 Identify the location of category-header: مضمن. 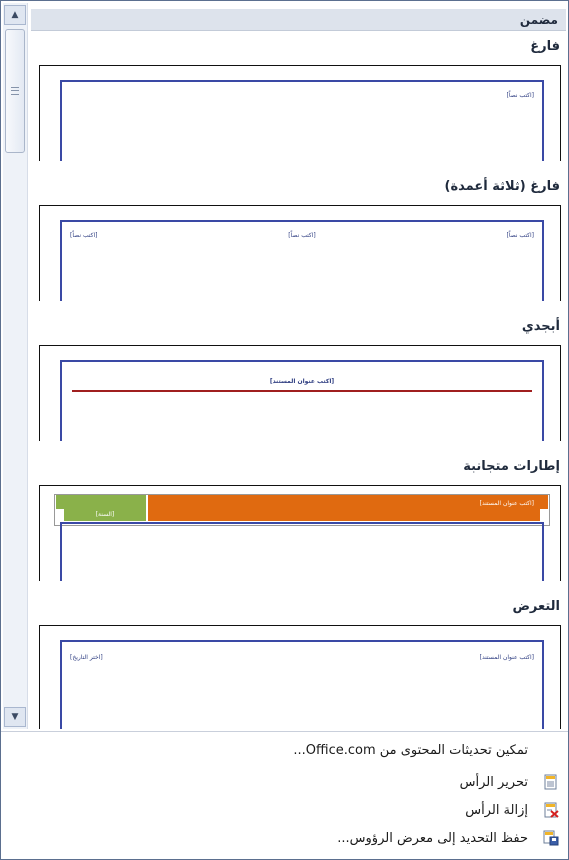
(298, 20).